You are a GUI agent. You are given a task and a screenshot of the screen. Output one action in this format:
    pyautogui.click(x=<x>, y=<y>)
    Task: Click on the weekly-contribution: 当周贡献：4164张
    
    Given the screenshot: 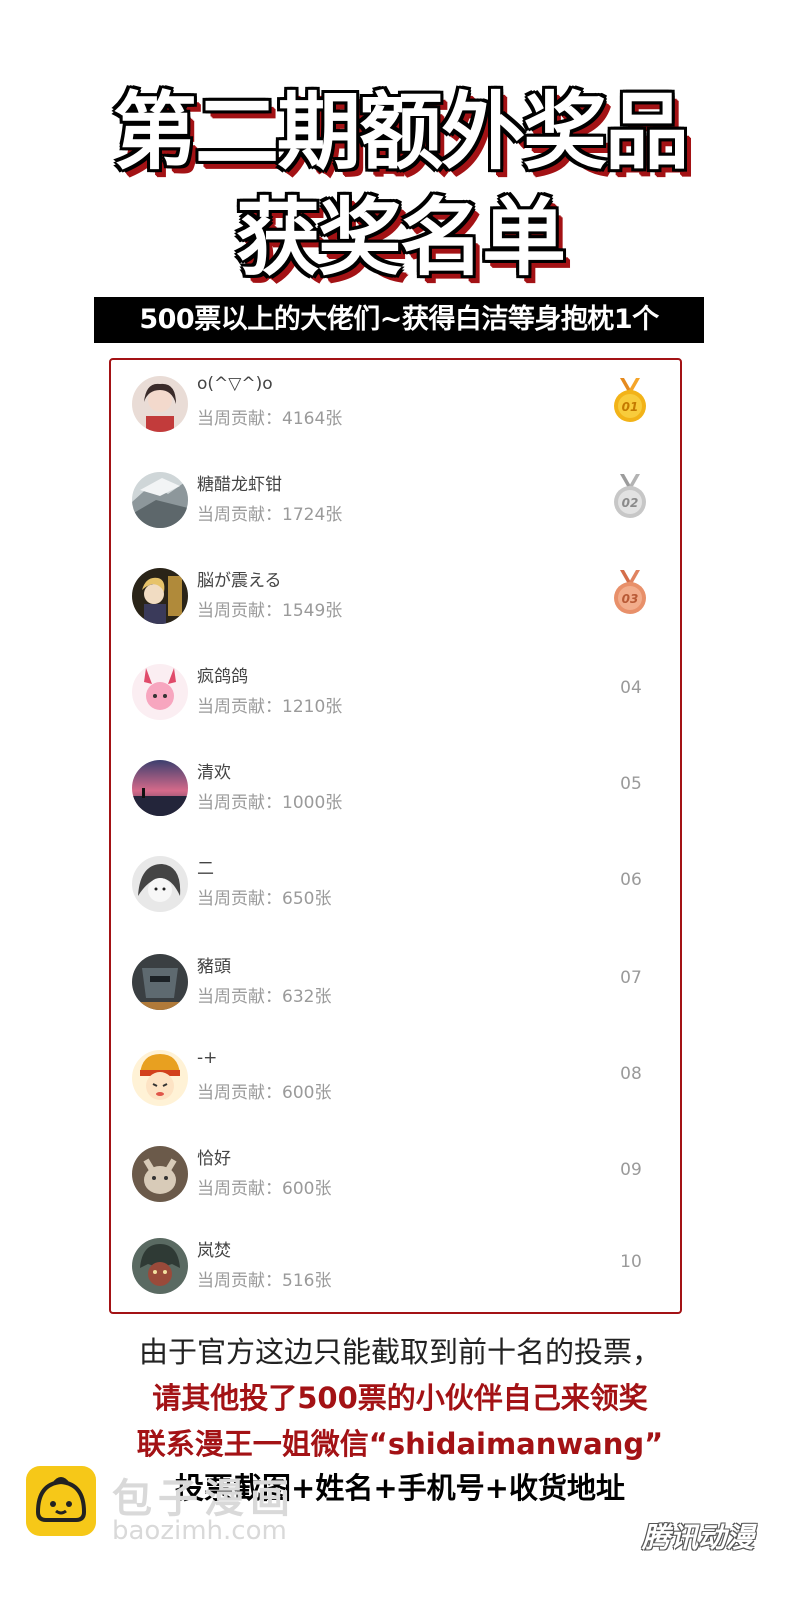 What is the action you would take?
    pyautogui.click(x=270, y=419)
    